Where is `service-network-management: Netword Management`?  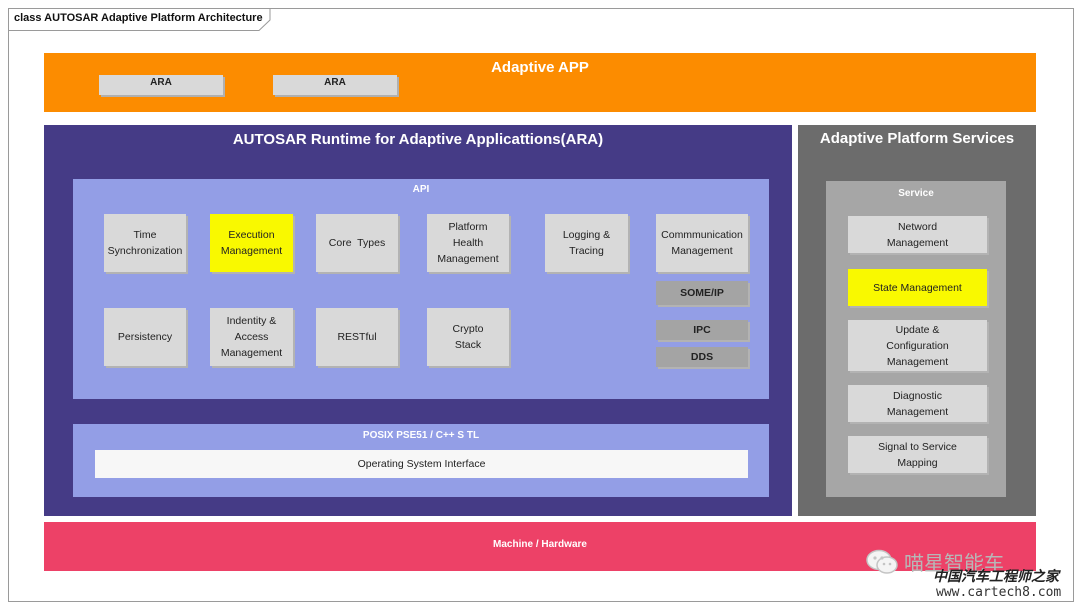 service-network-management: Netword Management is located at coordinates (917, 234).